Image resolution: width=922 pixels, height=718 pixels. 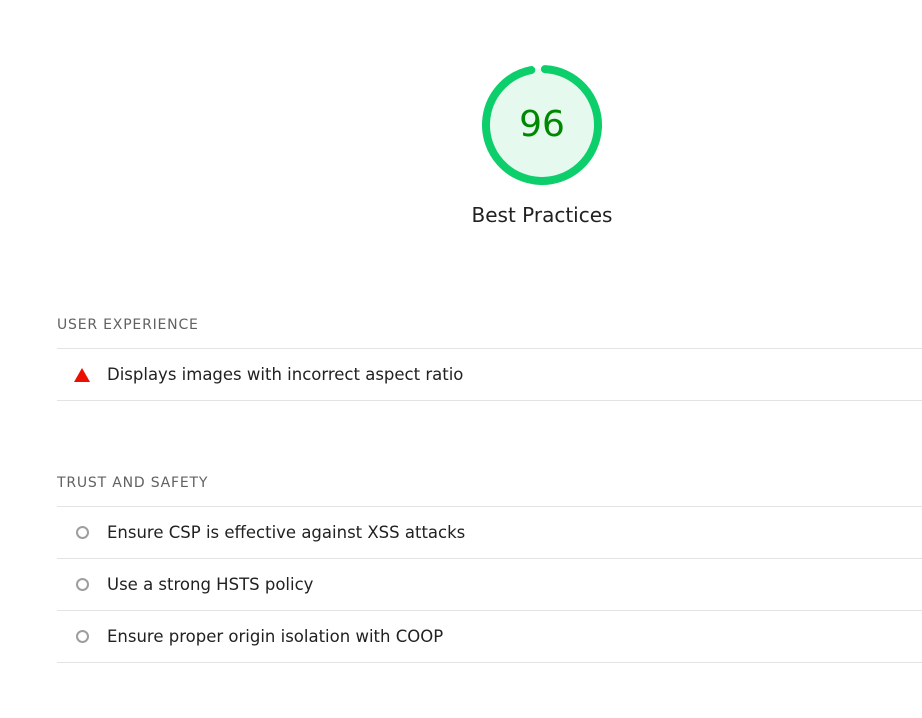 I want to click on audit-title: Use a strong HSTS policy, so click(x=210, y=584).